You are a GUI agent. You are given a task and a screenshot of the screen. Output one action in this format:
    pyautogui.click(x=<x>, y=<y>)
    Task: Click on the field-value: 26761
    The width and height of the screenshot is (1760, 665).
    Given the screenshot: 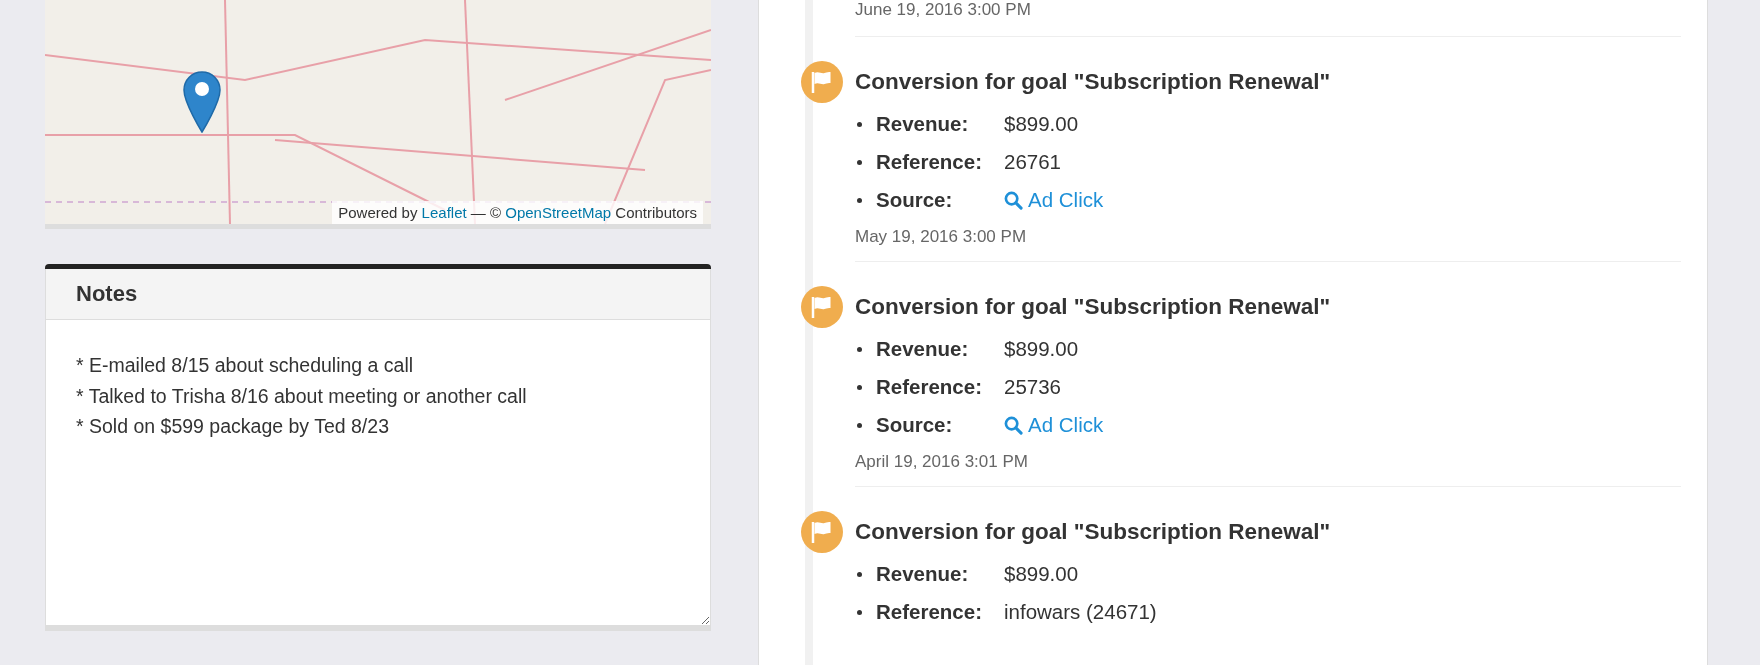 What is the action you would take?
    pyautogui.click(x=1032, y=162)
    